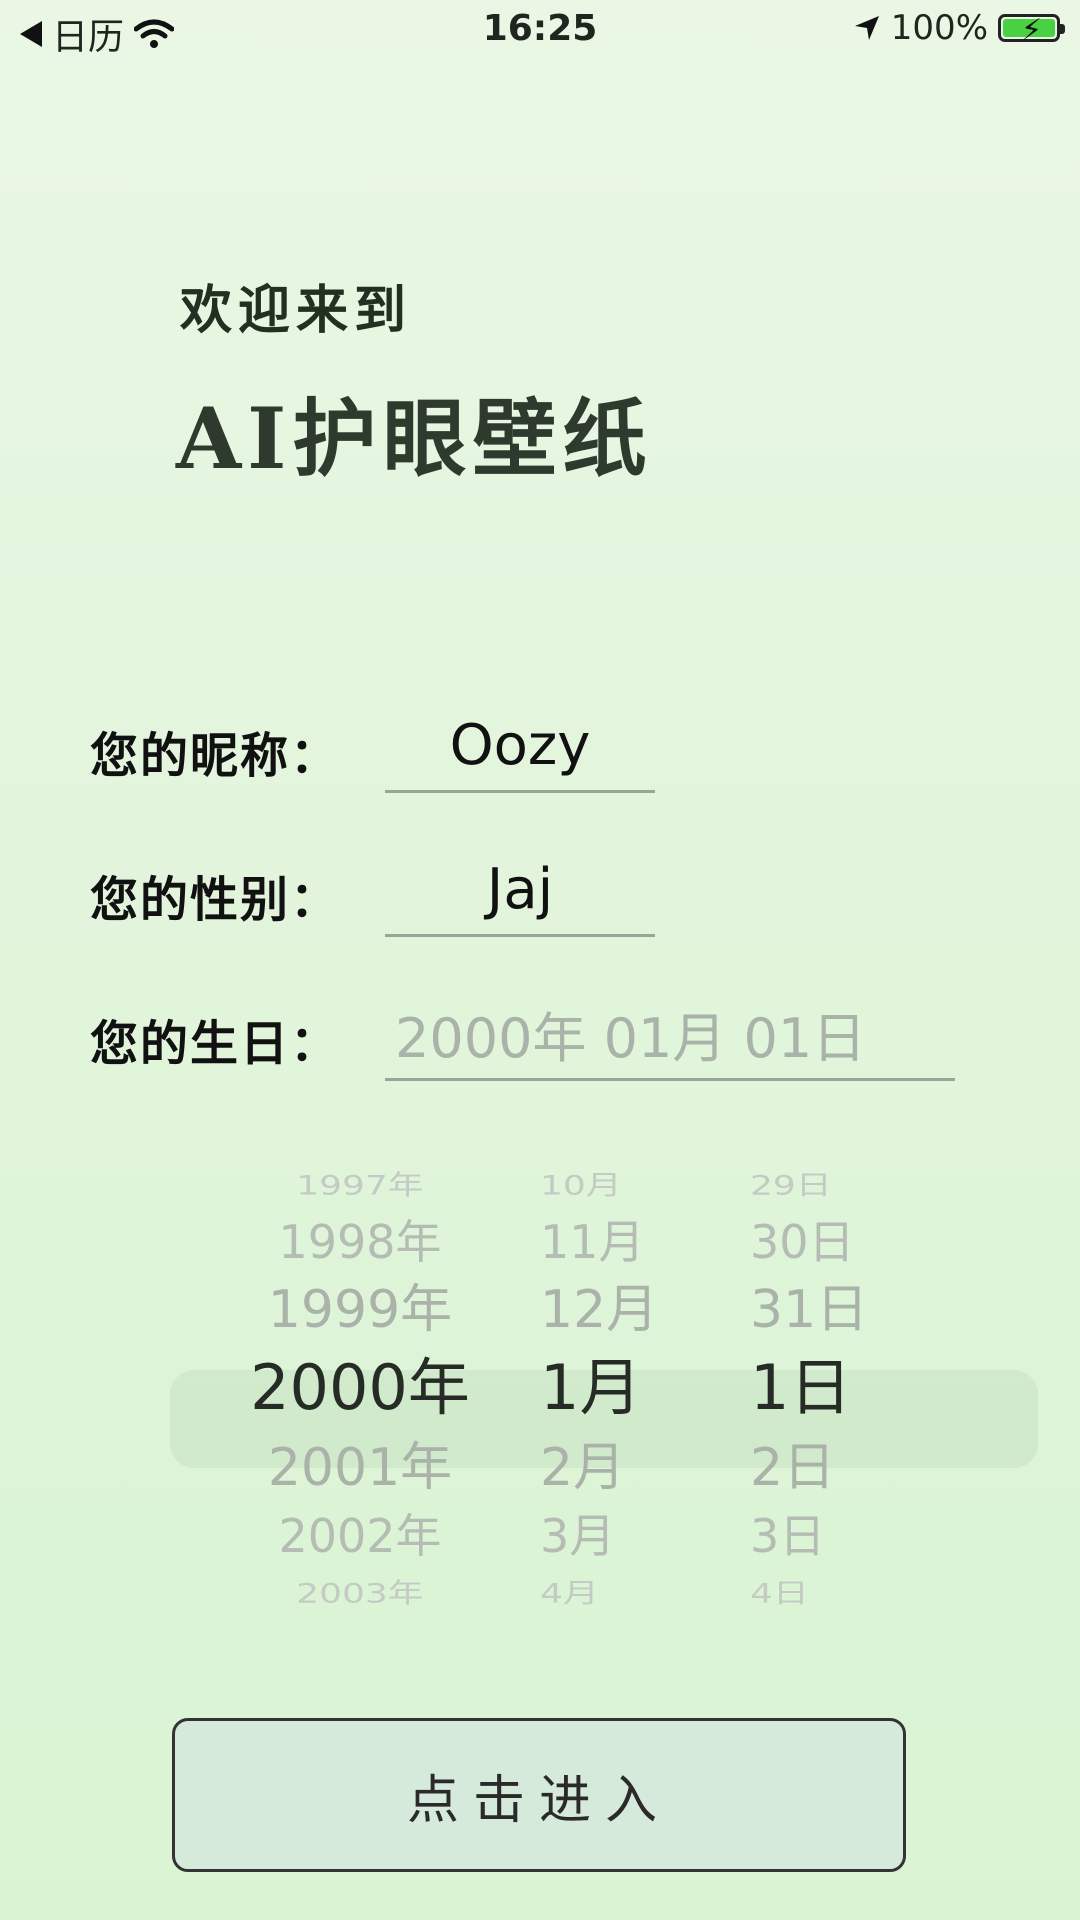  Describe the element at coordinates (215, 900) in the screenshot. I see `gender-label: 您的性别：` at that location.